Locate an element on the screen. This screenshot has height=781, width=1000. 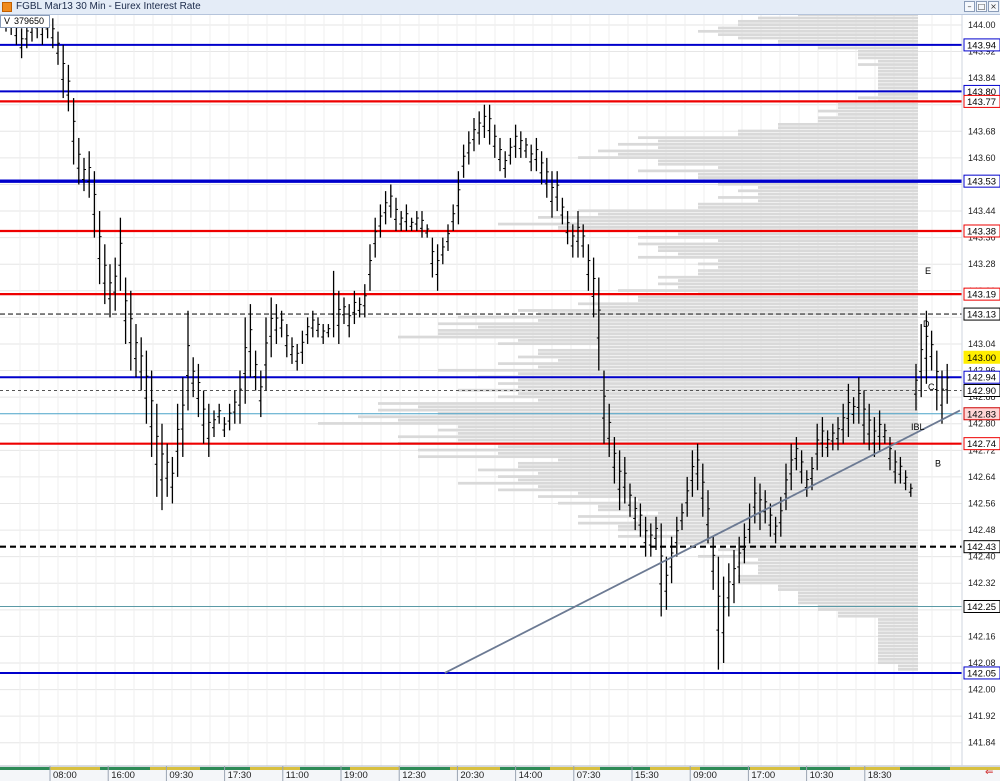
y-tick-label: 142.00 is located at coordinates (982, 690).